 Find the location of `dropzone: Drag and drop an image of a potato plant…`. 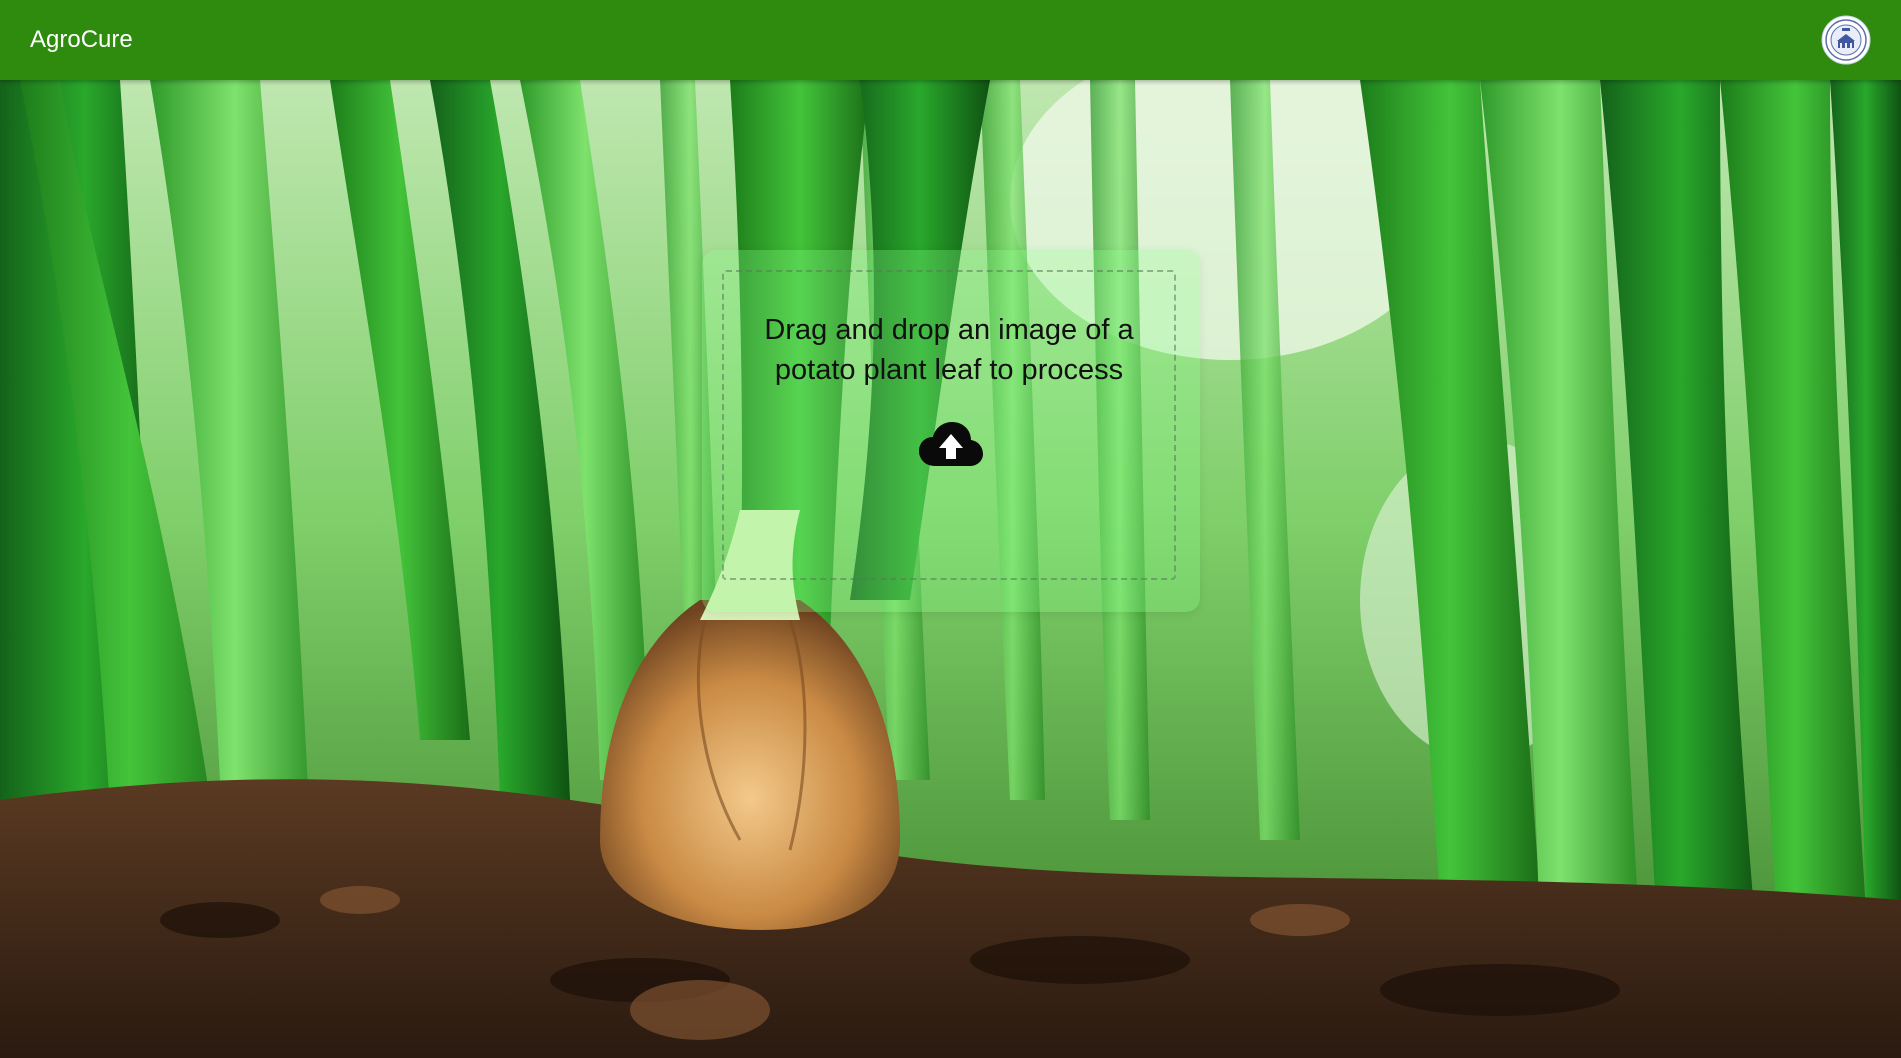

dropzone: Drag and drop an image of a potato plant… is located at coordinates (949, 425).